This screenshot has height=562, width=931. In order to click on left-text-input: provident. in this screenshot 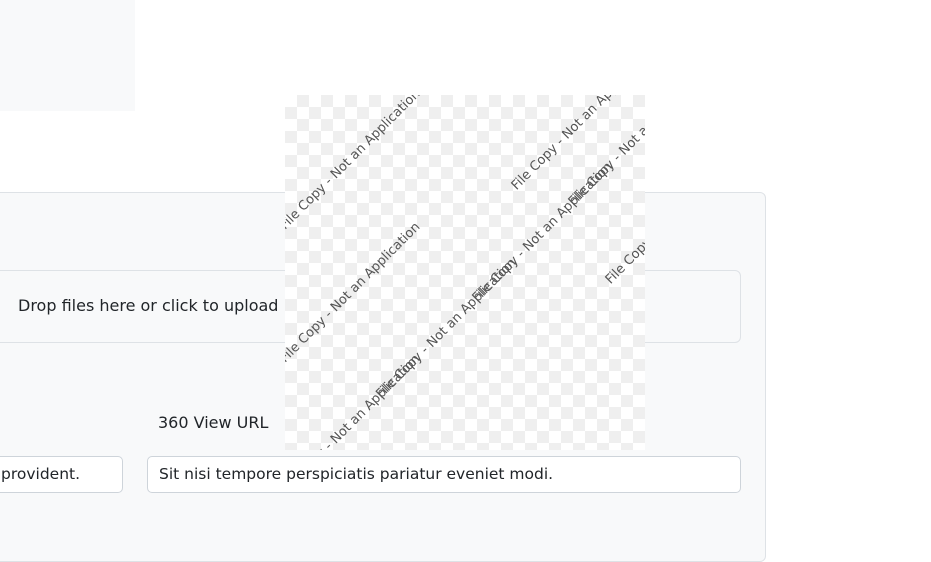, I will do `click(61, 474)`.